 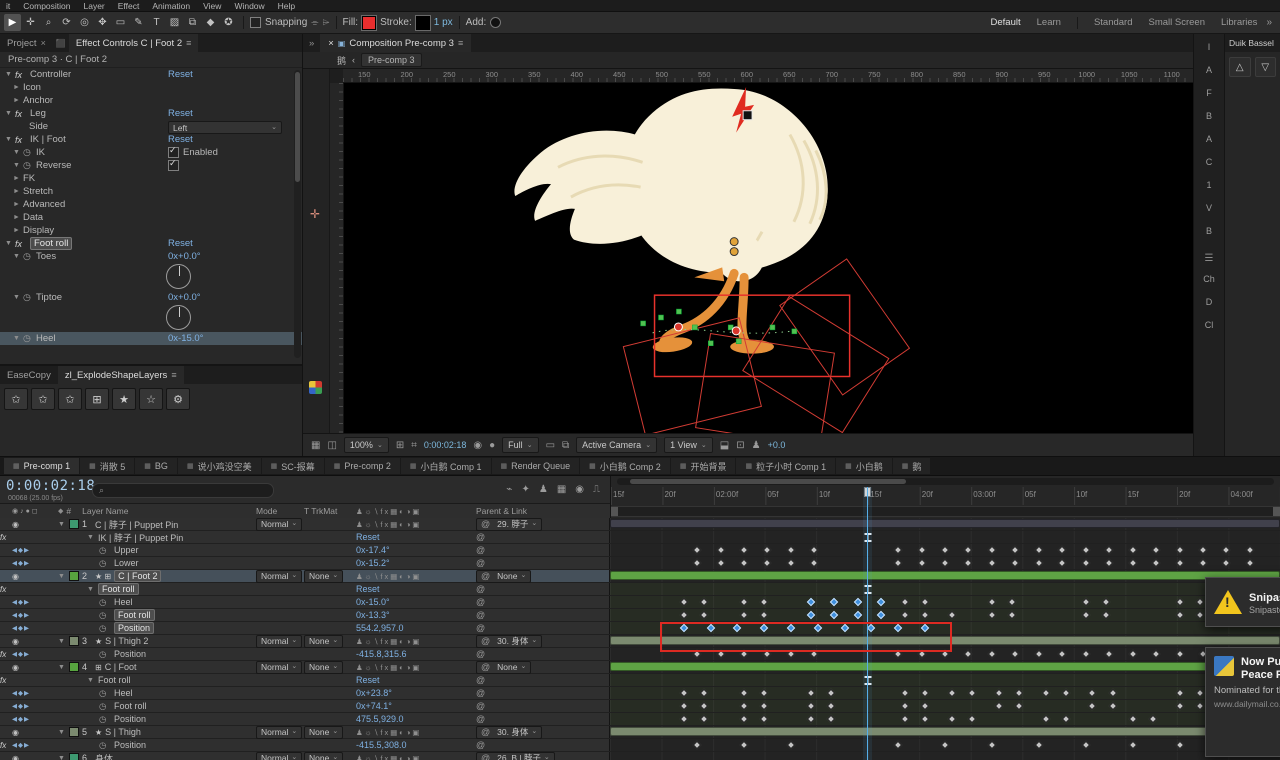 What do you see at coordinates (50, 486) in the screenshot?
I see `timeline-timecode: 0:00:02:18` at bounding box center [50, 486].